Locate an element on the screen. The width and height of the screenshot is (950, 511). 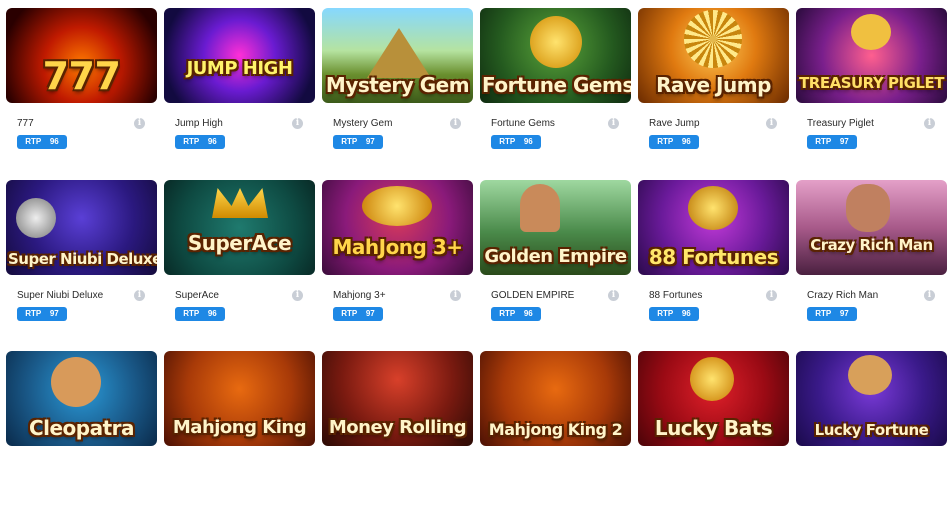
game-card: Cleopatra is located at coordinates (81, 398).